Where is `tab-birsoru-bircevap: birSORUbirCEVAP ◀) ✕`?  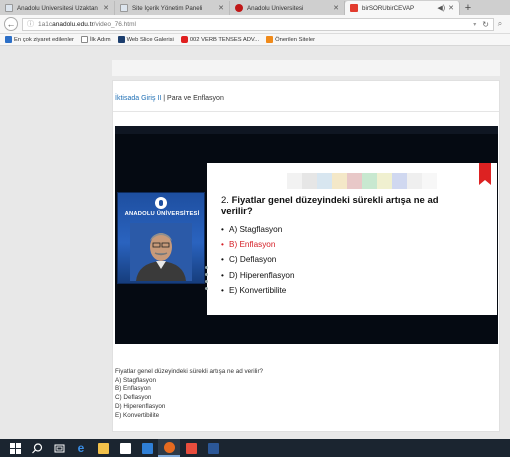
tab-birsoru-bircevap: birSORUbirCEVAP ◀) ✕ is located at coordinates (402, 8).